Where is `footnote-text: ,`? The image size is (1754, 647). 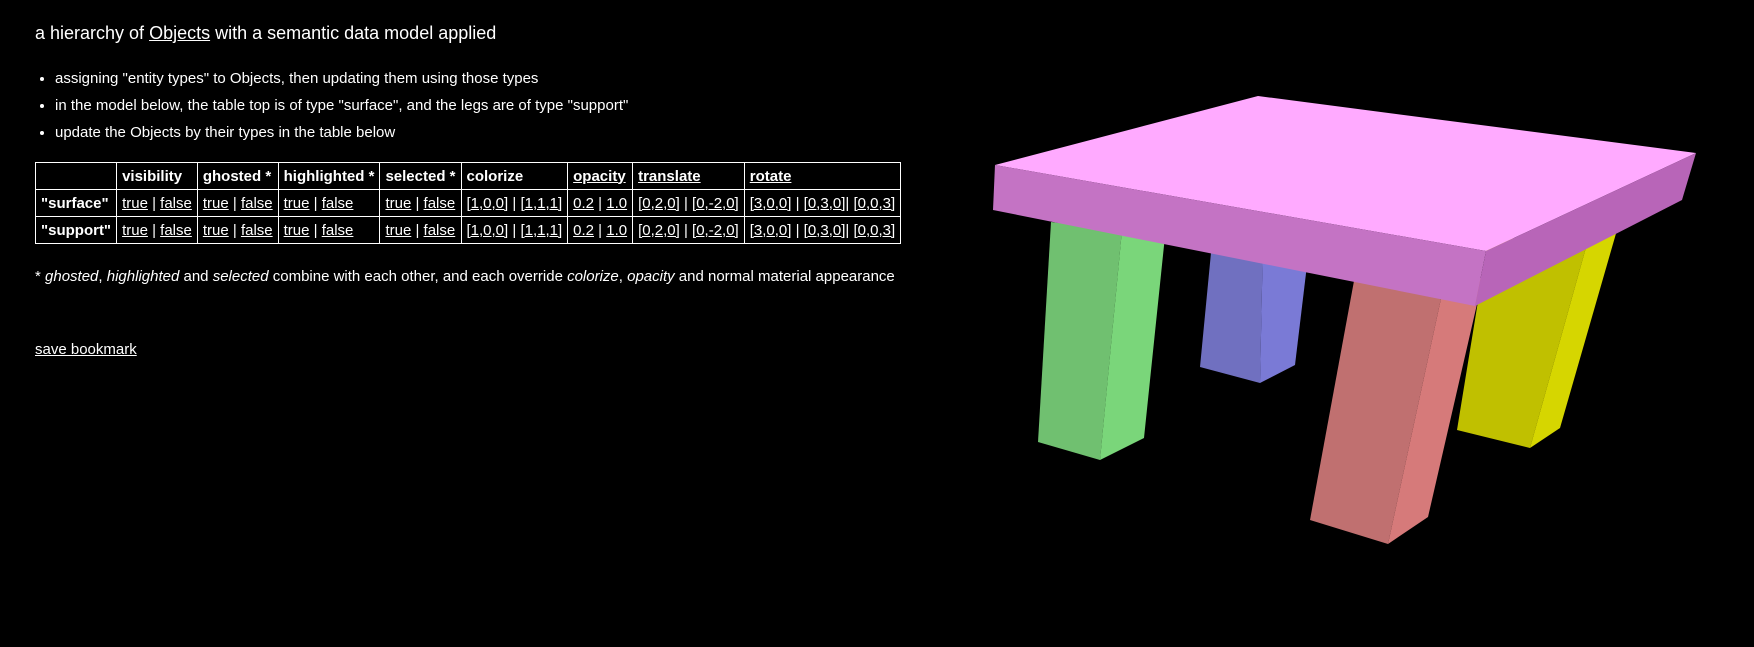 footnote-text: , is located at coordinates (102, 276).